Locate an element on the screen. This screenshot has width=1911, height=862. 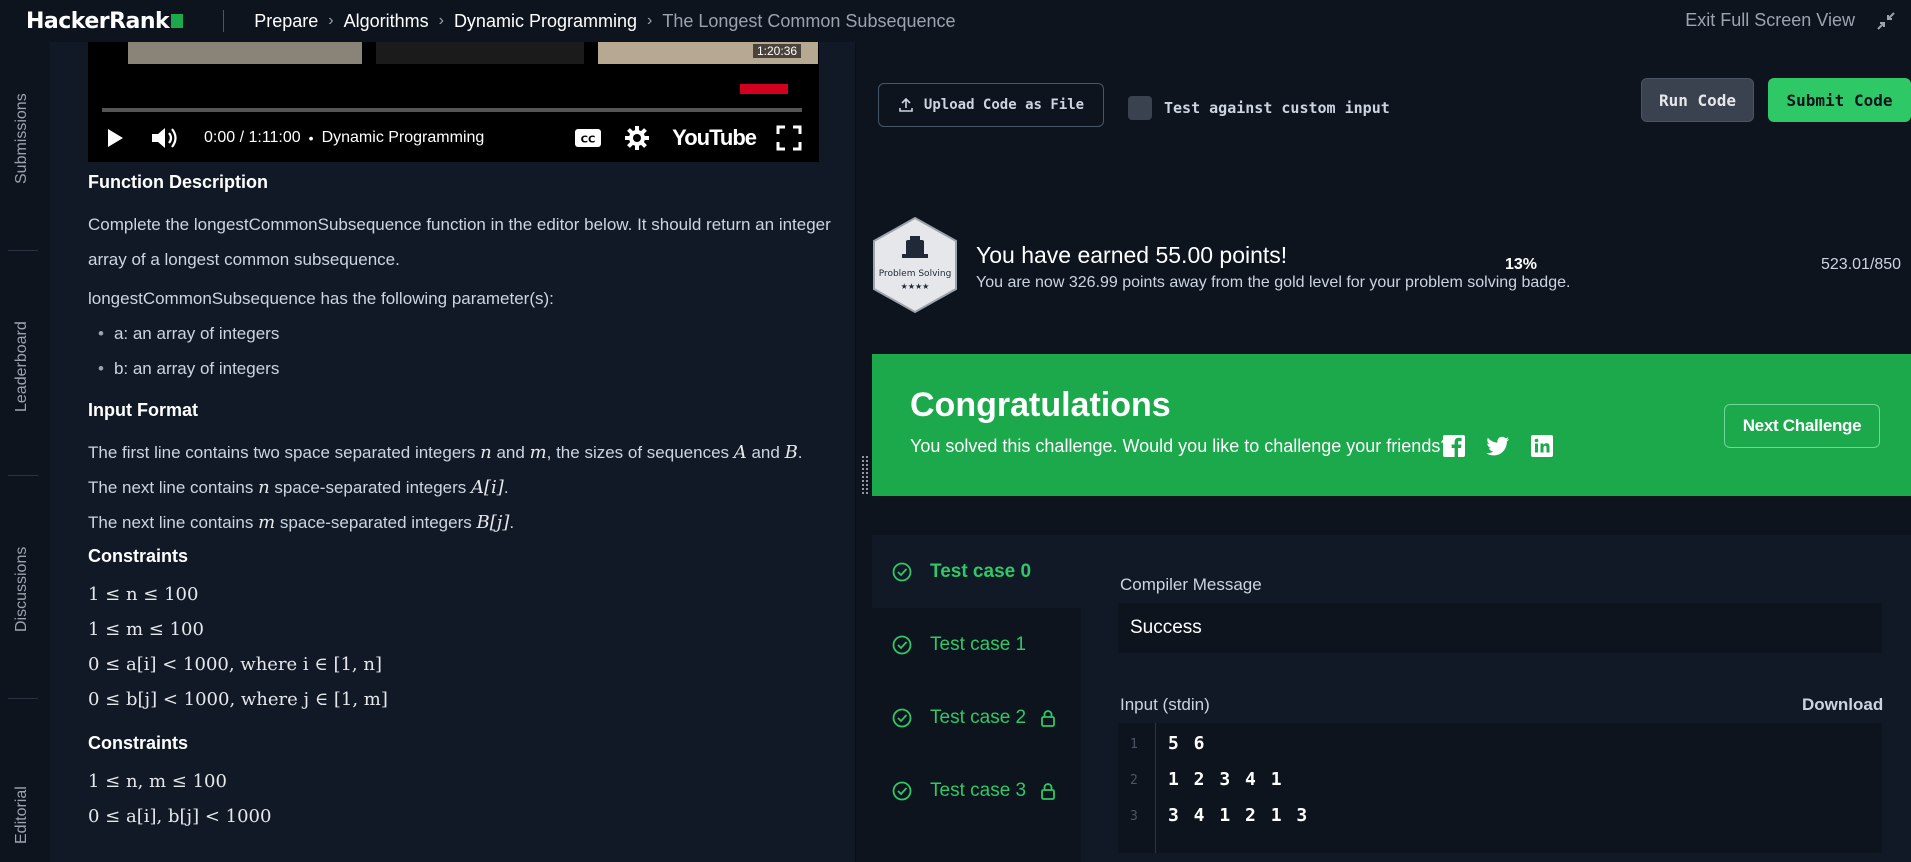
logo-text: HackerRank is located at coordinates (98, 21).